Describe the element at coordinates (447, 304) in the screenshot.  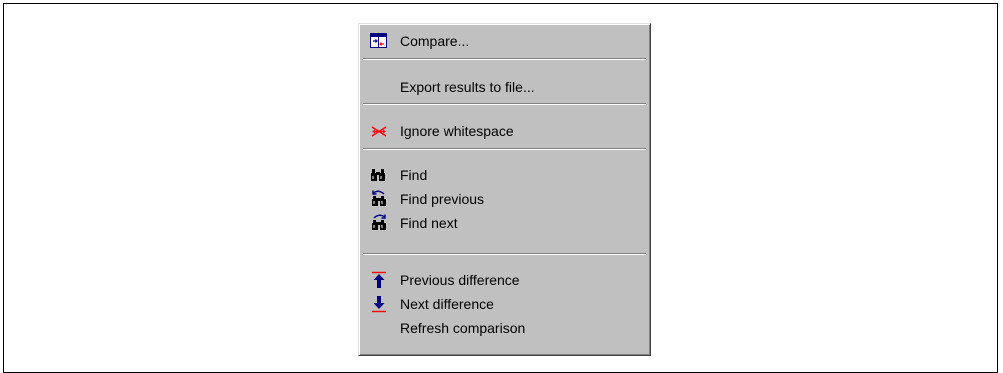
I see `menu-item-label: Next difference` at that location.